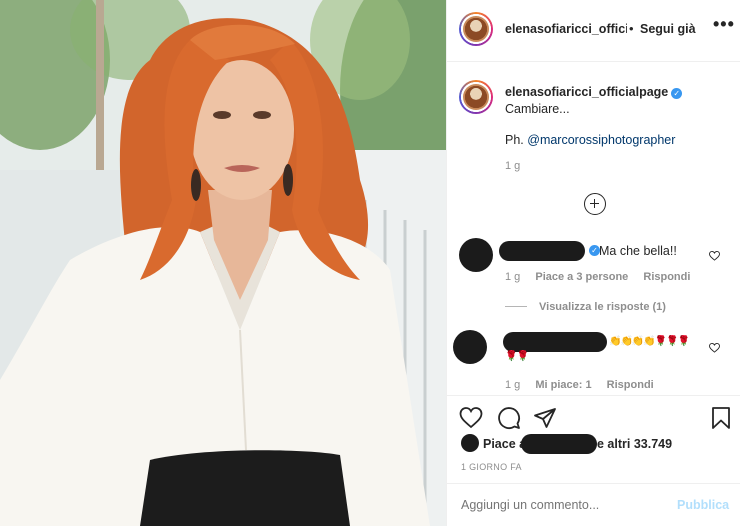 Image resolution: width=740 pixels, height=526 pixels. Describe the element at coordinates (586, 92) in the screenshot. I see `caption-author-username: elenasofiaricci_officialpage` at that location.